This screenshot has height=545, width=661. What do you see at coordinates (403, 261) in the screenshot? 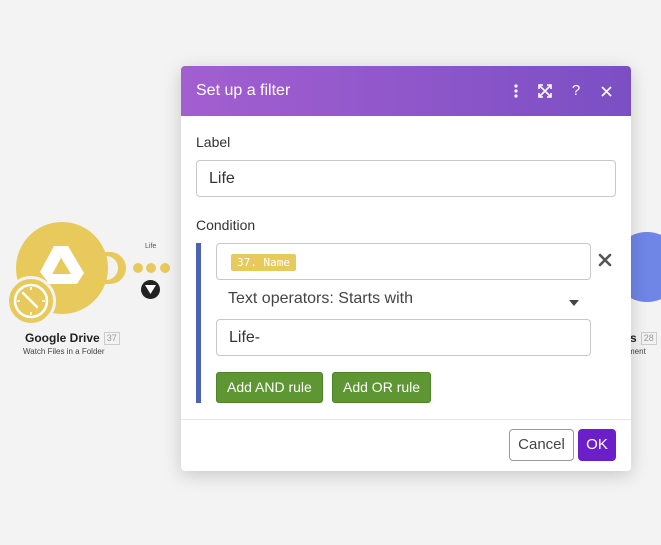
I see `condition-field-input: 37. Name` at bounding box center [403, 261].